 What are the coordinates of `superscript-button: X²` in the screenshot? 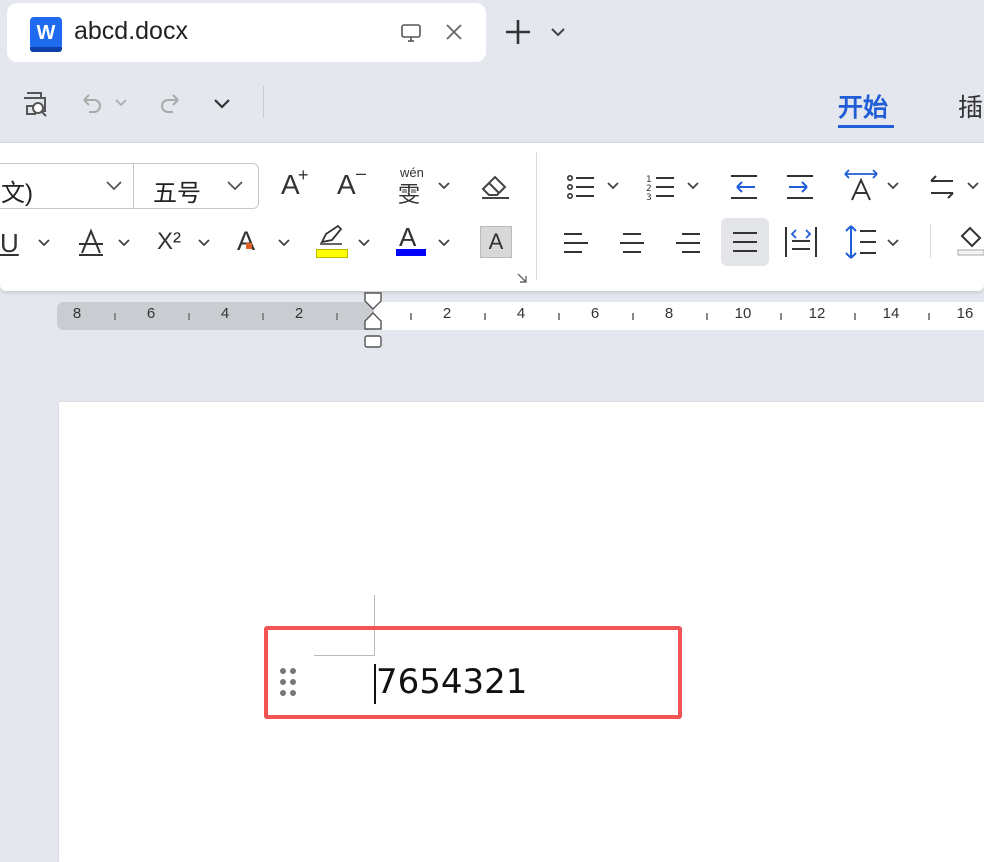 It's located at (169, 242).